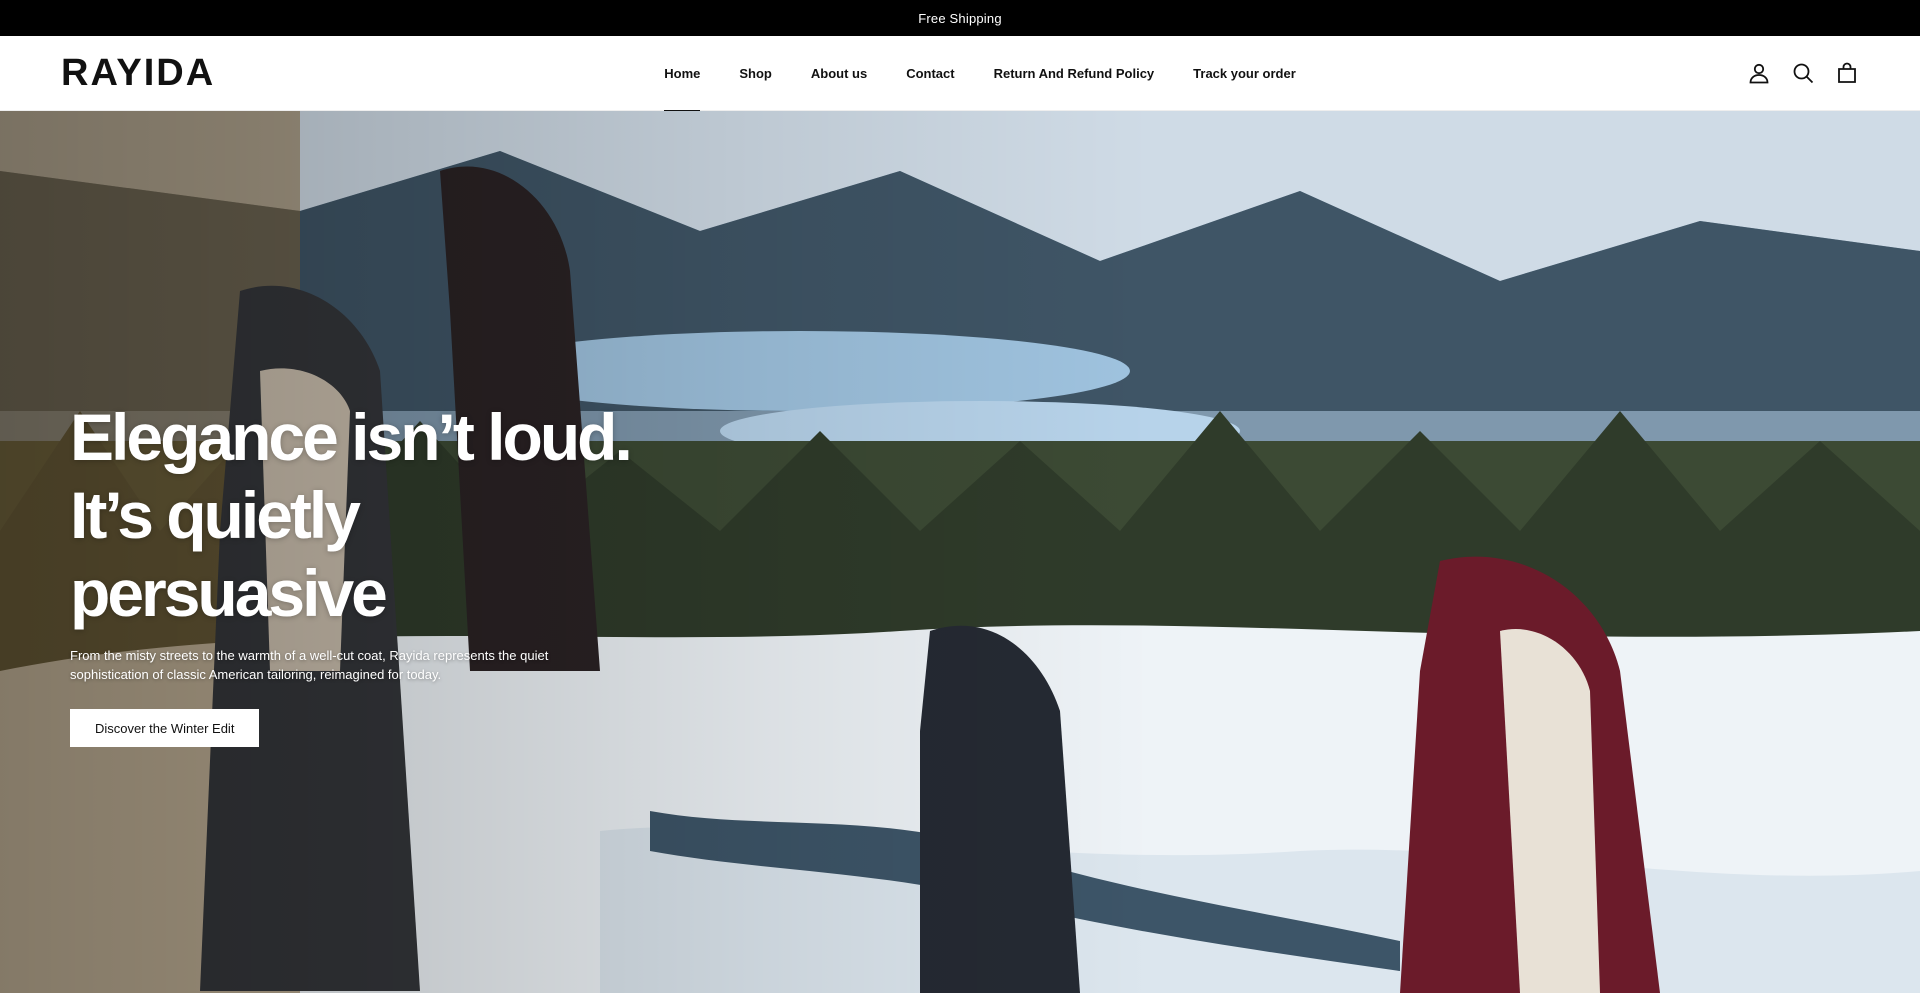 The height and width of the screenshot is (993, 1920). Describe the element at coordinates (1074, 73) in the screenshot. I see `nav-item-refund-policy: Return And Refund Policy` at that location.